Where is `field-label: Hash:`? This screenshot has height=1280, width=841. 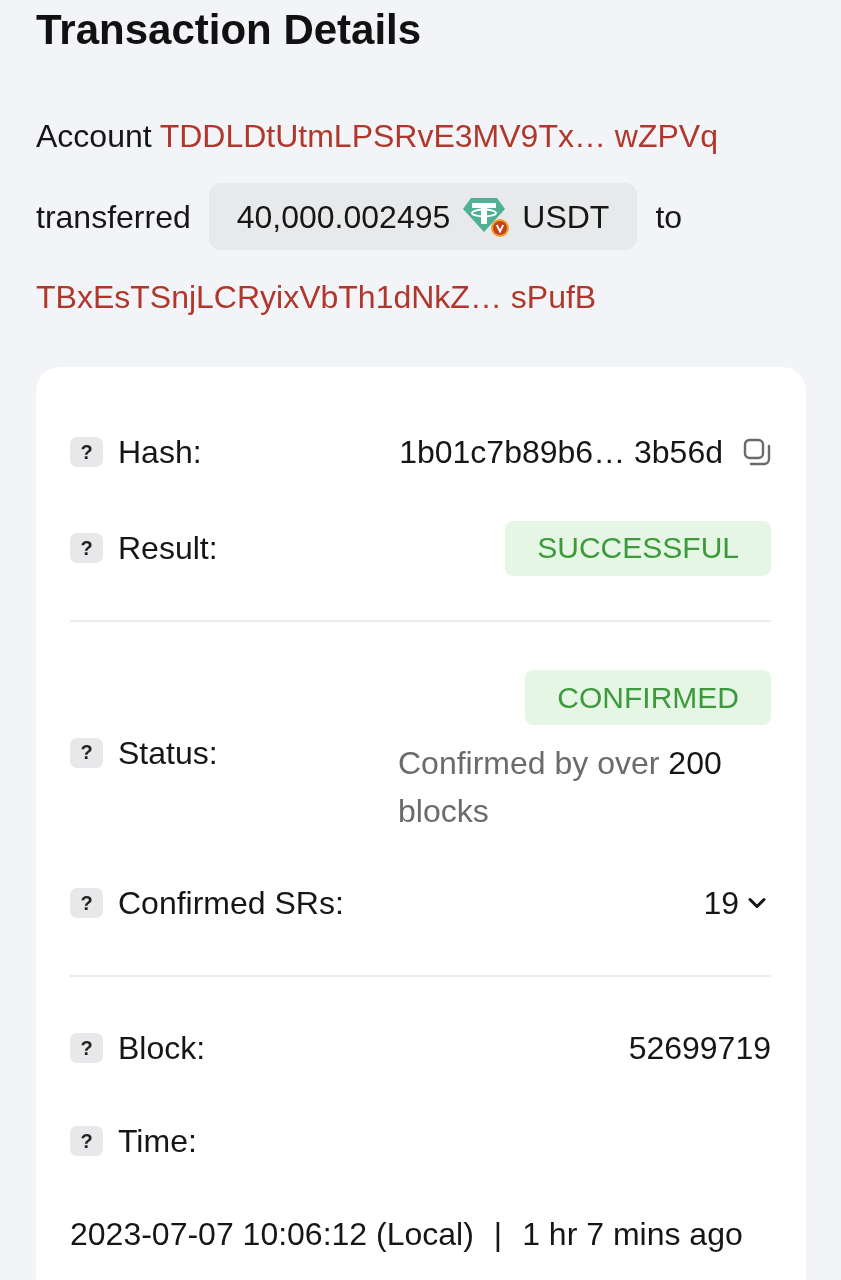 field-label: Hash: is located at coordinates (160, 452).